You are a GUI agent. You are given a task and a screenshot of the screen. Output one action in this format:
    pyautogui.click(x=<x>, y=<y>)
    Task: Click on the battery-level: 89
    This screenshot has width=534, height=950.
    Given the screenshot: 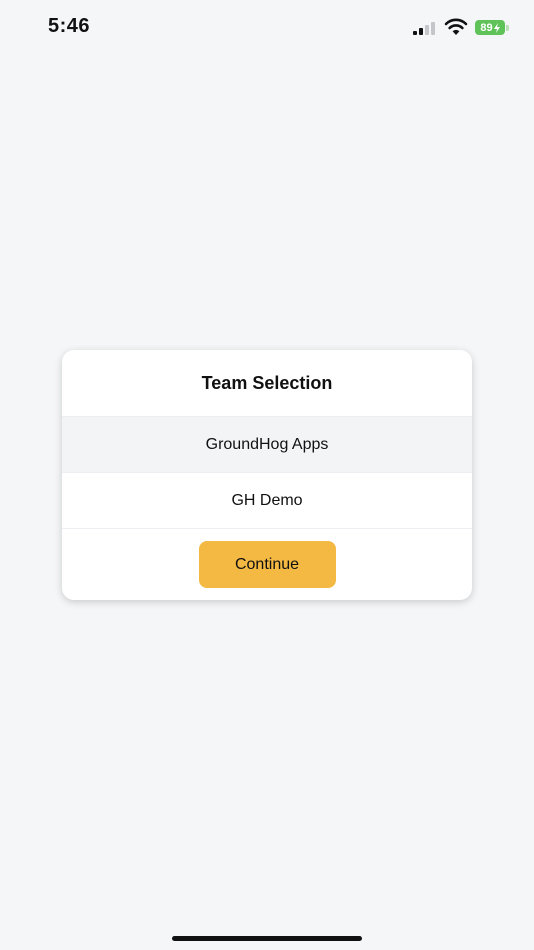 What is the action you would take?
    pyautogui.click(x=486, y=27)
    